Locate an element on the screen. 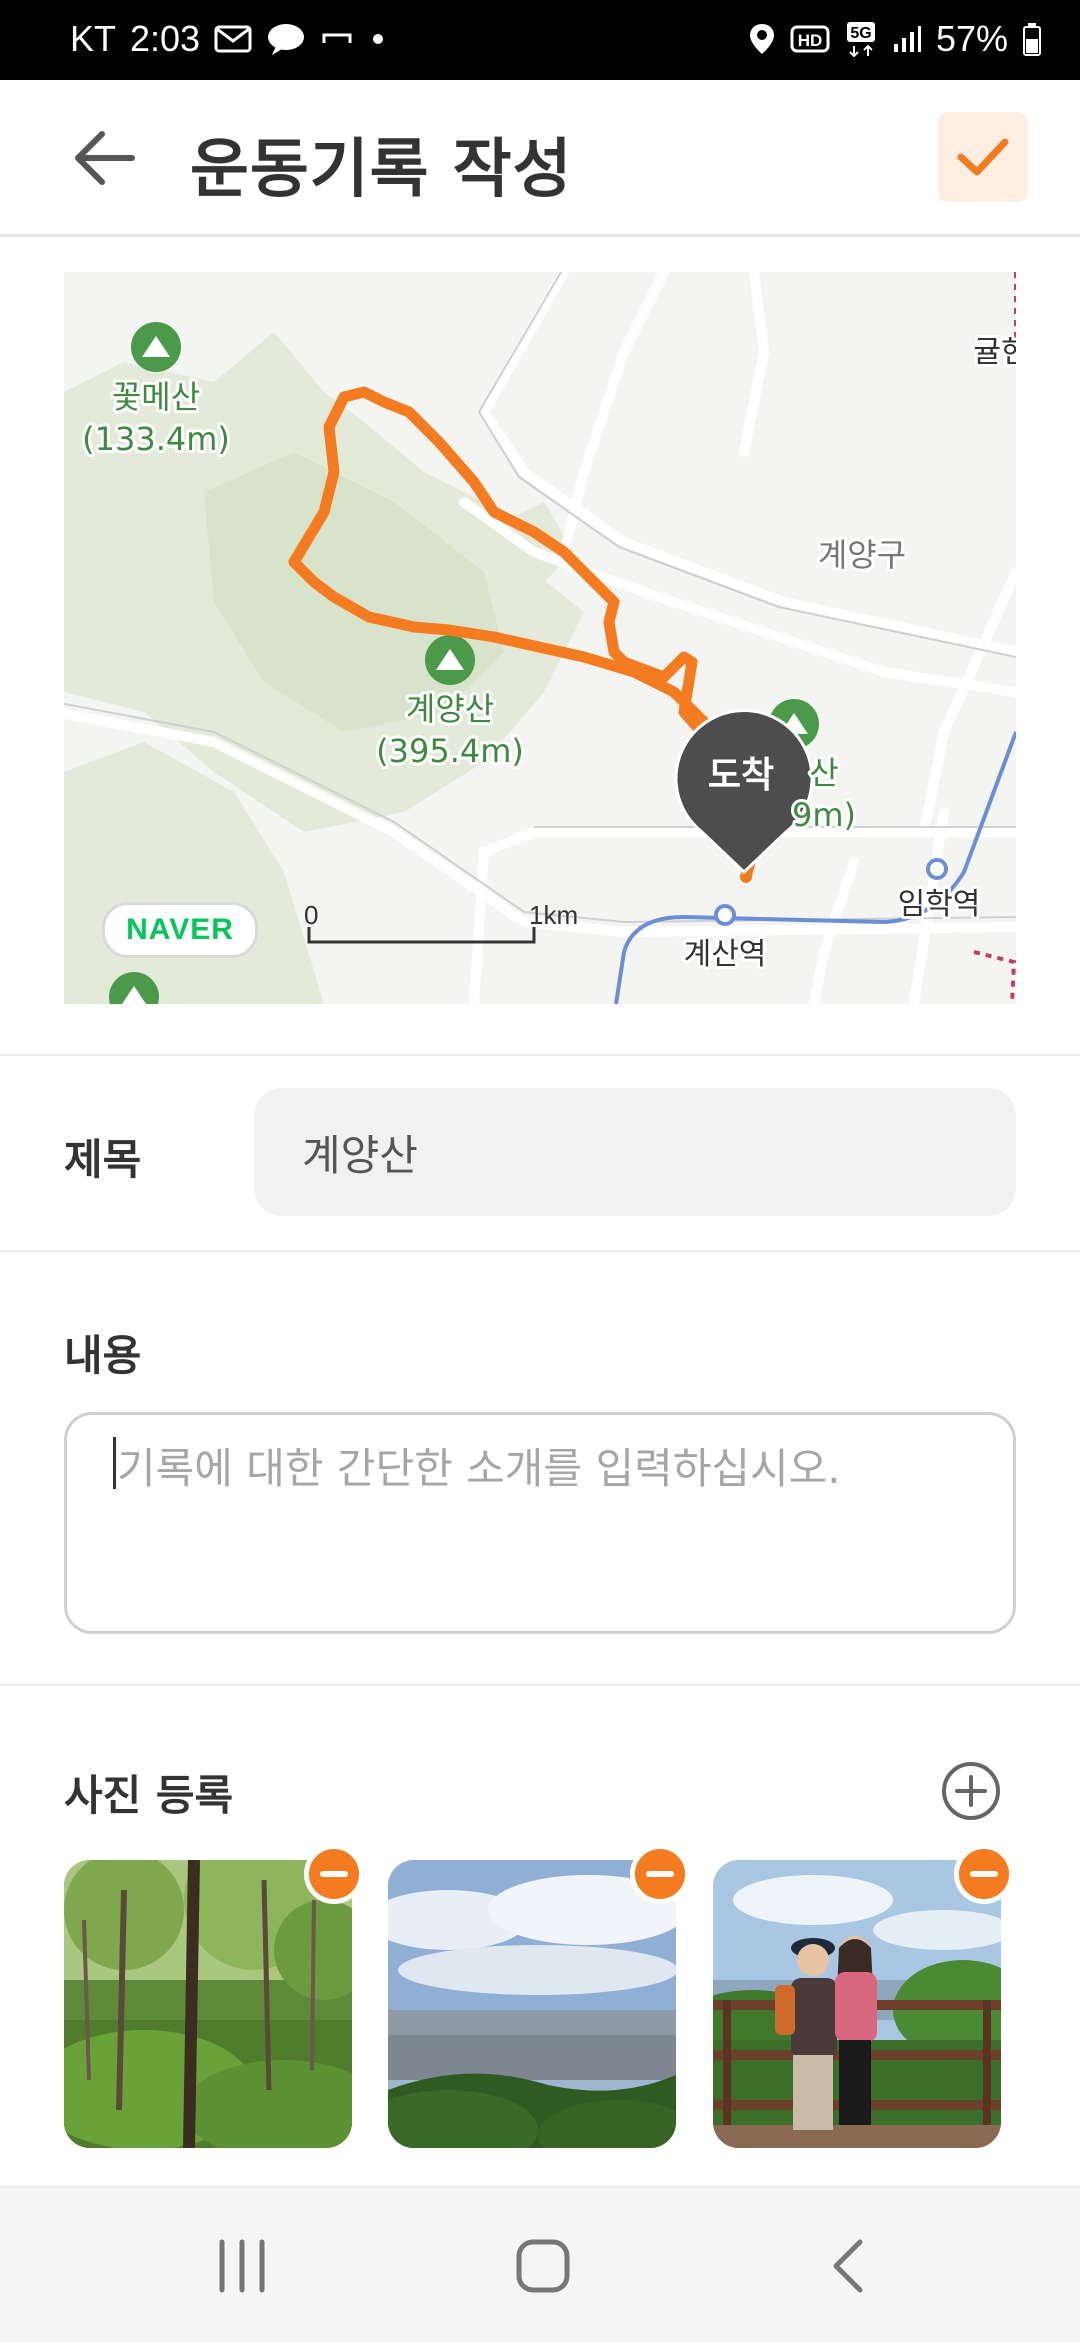 The width and height of the screenshot is (1080, 2342). network-label: 5G is located at coordinates (860, 33).